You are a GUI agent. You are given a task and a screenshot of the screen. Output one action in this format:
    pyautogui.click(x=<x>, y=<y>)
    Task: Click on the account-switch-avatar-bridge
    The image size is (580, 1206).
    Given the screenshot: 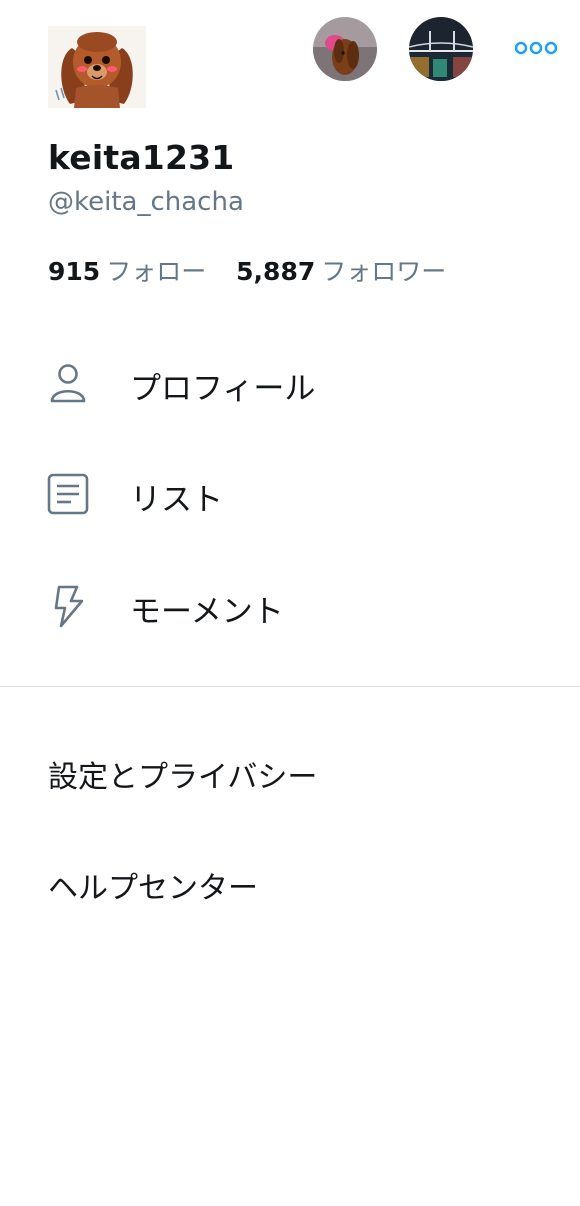 What is the action you would take?
    pyautogui.click(x=441, y=49)
    